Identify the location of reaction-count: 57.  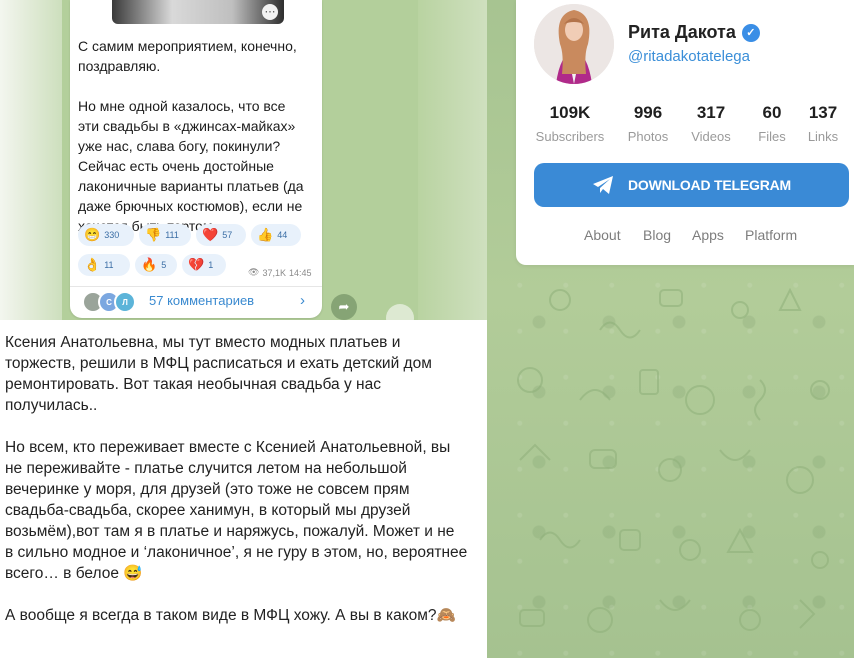
(227, 235).